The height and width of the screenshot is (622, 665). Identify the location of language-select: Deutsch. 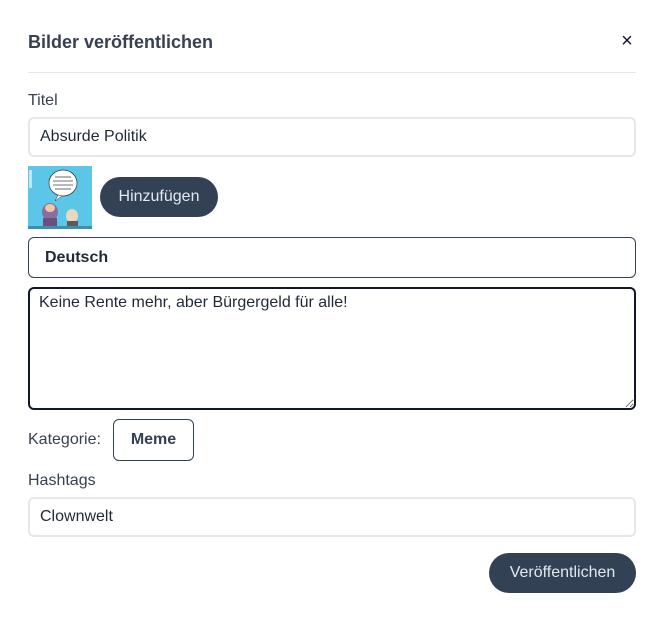
(332, 257).